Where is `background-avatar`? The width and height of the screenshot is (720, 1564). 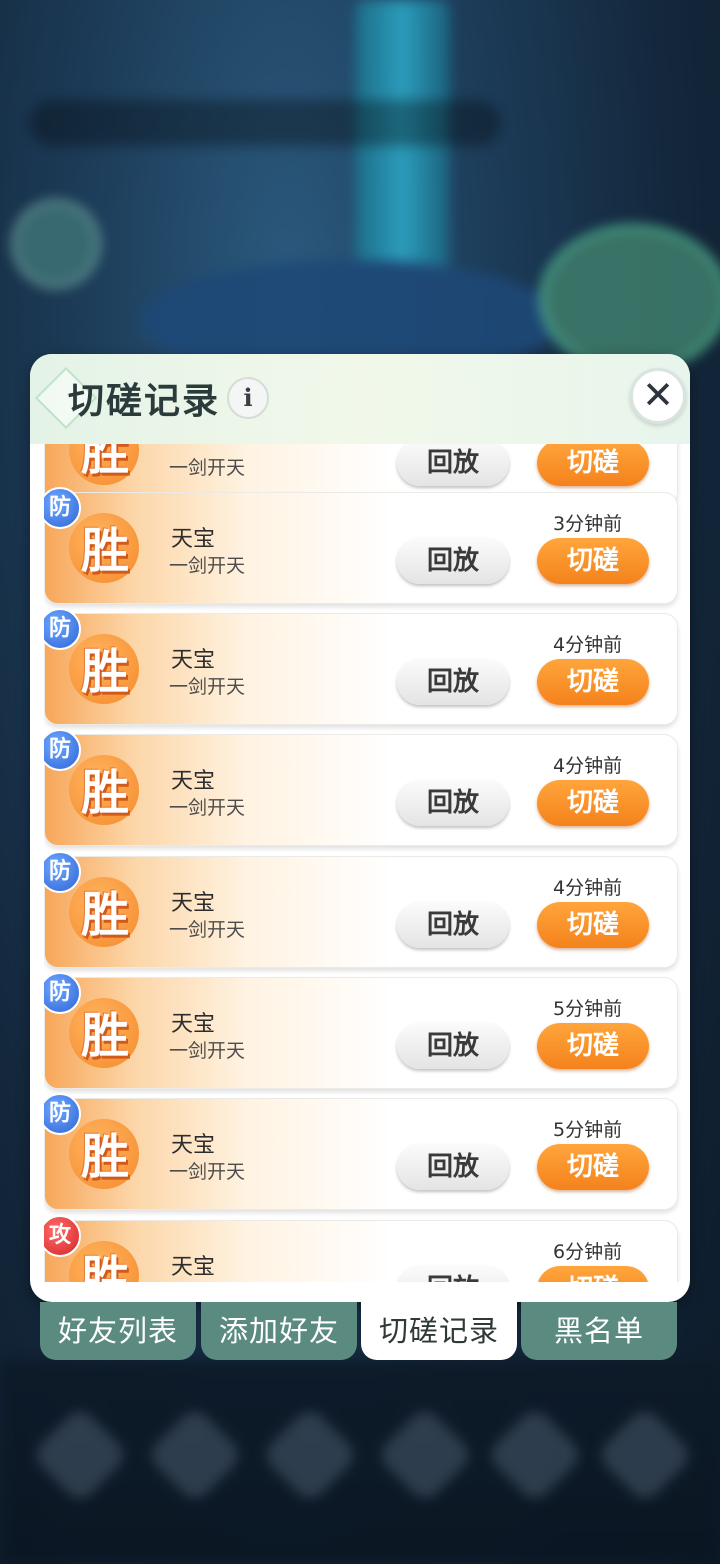 background-avatar is located at coordinates (56, 244).